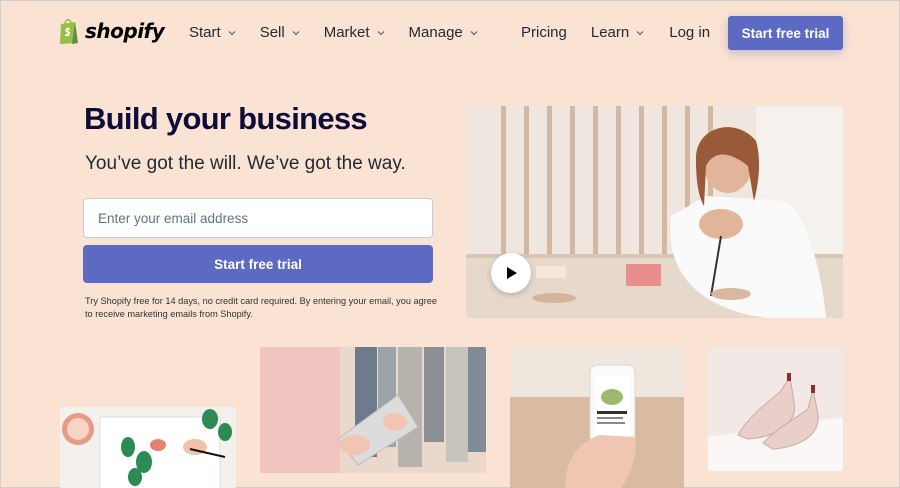  Describe the element at coordinates (205, 32) in the screenshot. I see `nav-start-label: Start` at that location.